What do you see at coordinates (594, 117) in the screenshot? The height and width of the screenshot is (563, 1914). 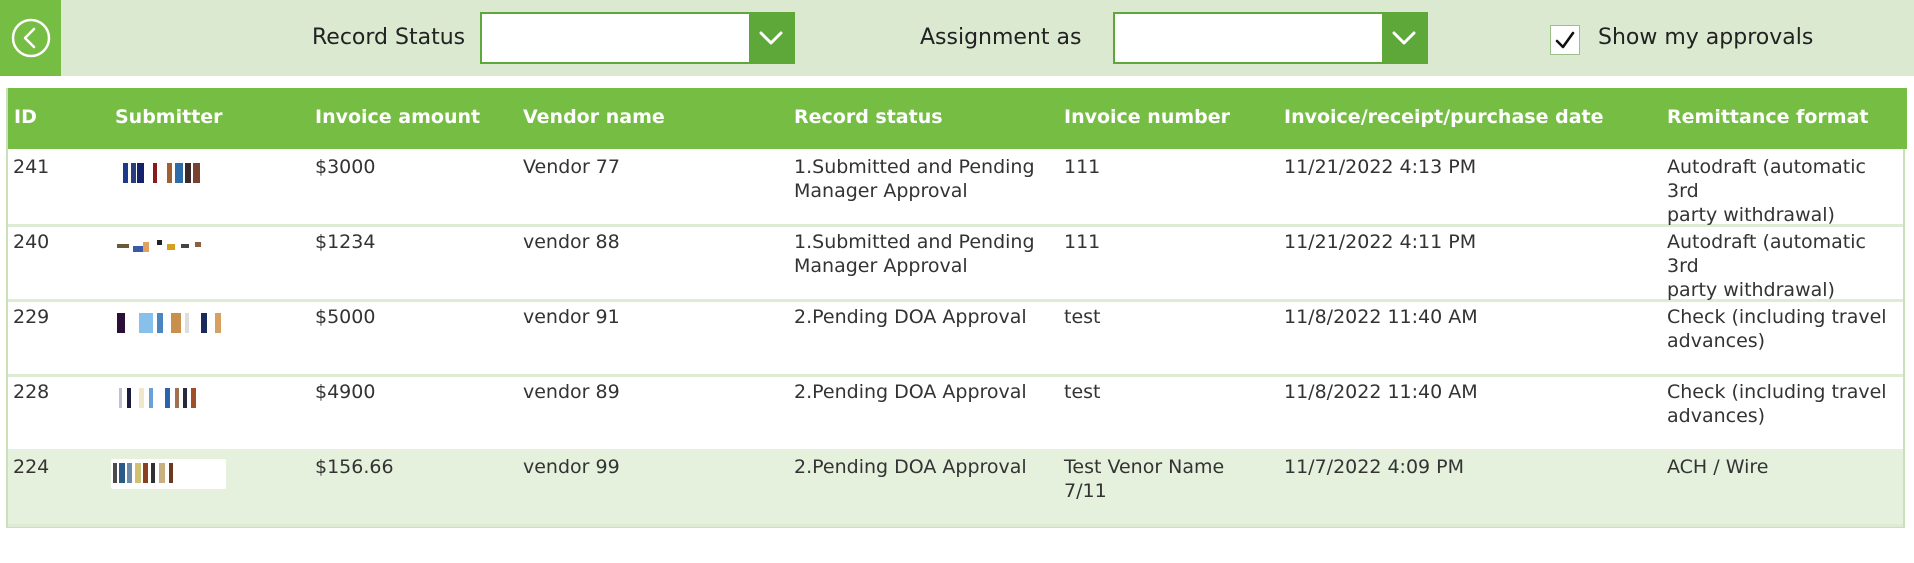 I see `header-vendor-name: Vendor name` at bounding box center [594, 117].